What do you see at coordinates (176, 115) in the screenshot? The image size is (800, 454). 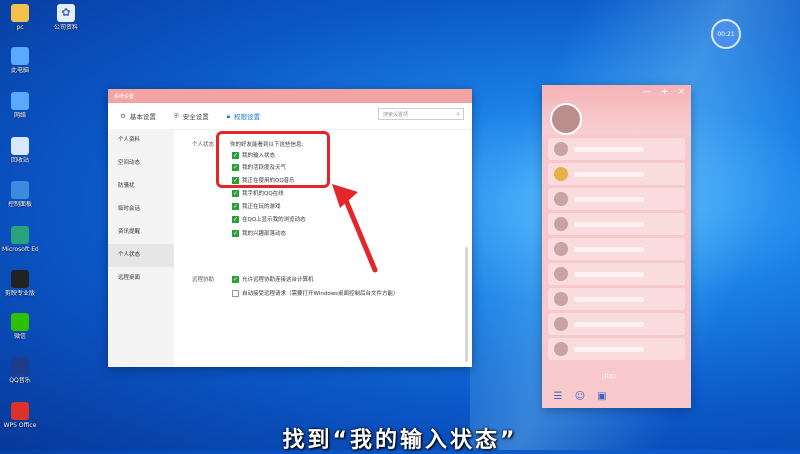 I see `shield-icon: ⛨` at bounding box center [176, 115].